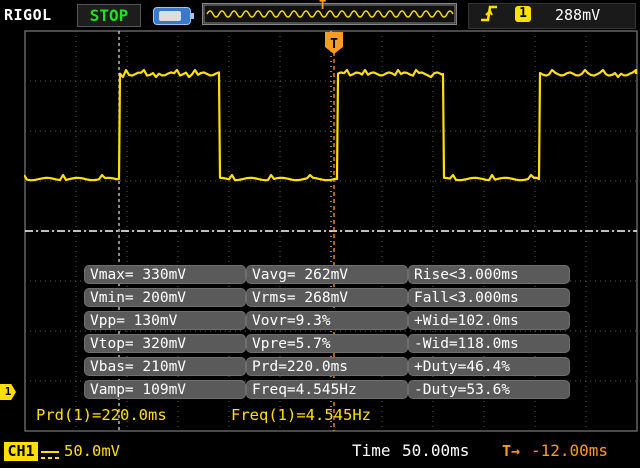 The image size is (640, 468). What do you see at coordinates (165, 389) in the screenshot?
I see `measurement-vamp: Vamp= 109mV` at bounding box center [165, 389].